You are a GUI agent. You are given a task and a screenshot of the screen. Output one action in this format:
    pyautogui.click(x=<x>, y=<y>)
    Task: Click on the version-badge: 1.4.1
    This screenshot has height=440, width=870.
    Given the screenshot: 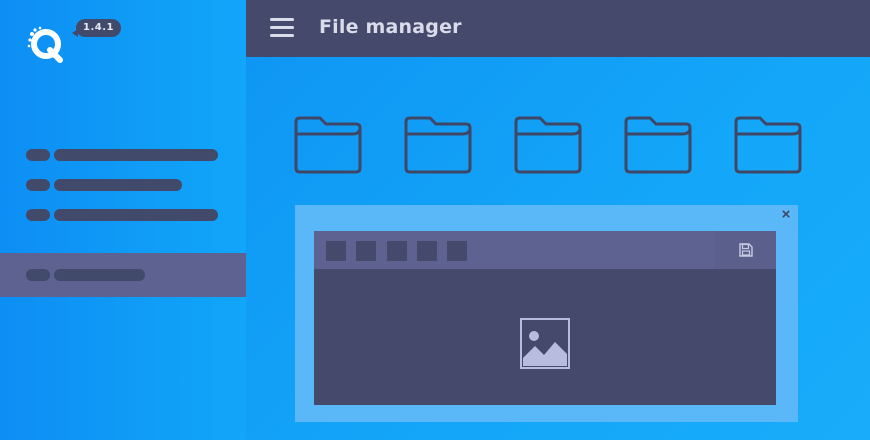 What is the action you would take?
    pyautogui.click(x=96, y=28)
    